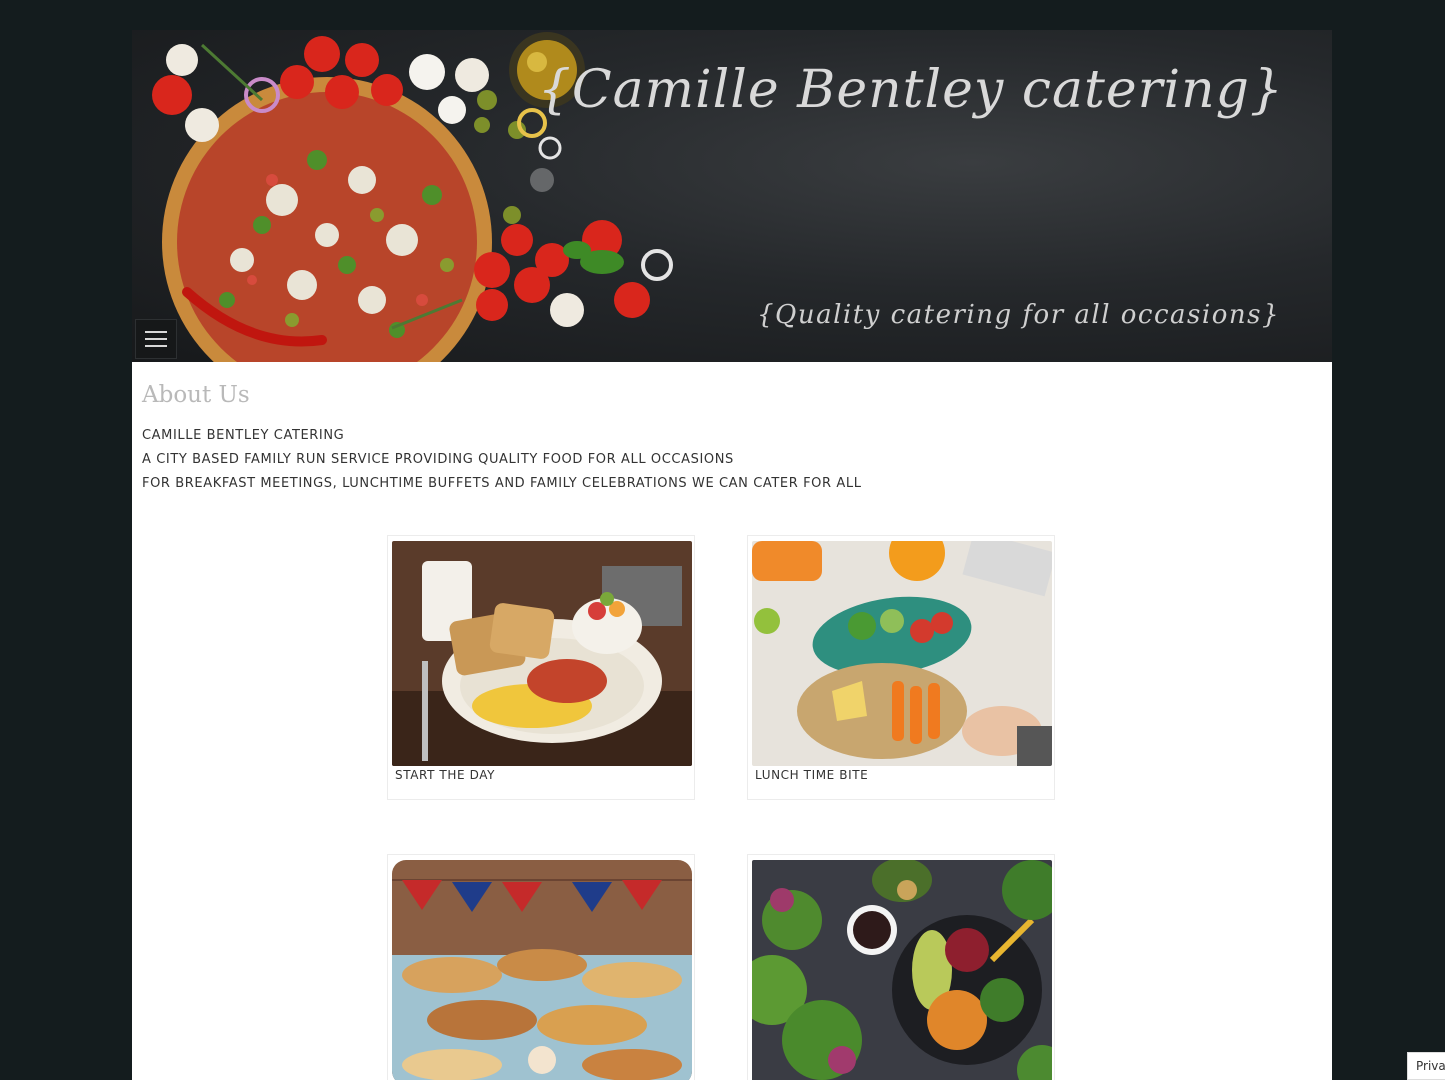 The width and height of the screenshot is (1445, 1080). I want to click on breakfast-photo, so click(542, 653).